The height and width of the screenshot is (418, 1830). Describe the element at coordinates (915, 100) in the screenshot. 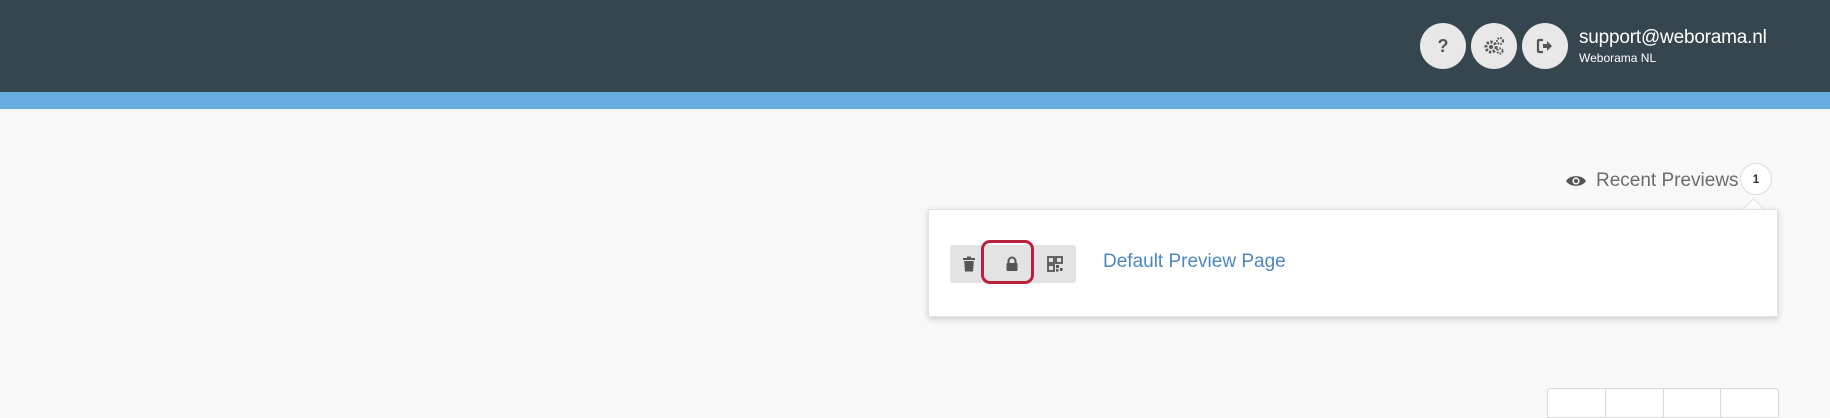

I see `accent-strip` at that location.